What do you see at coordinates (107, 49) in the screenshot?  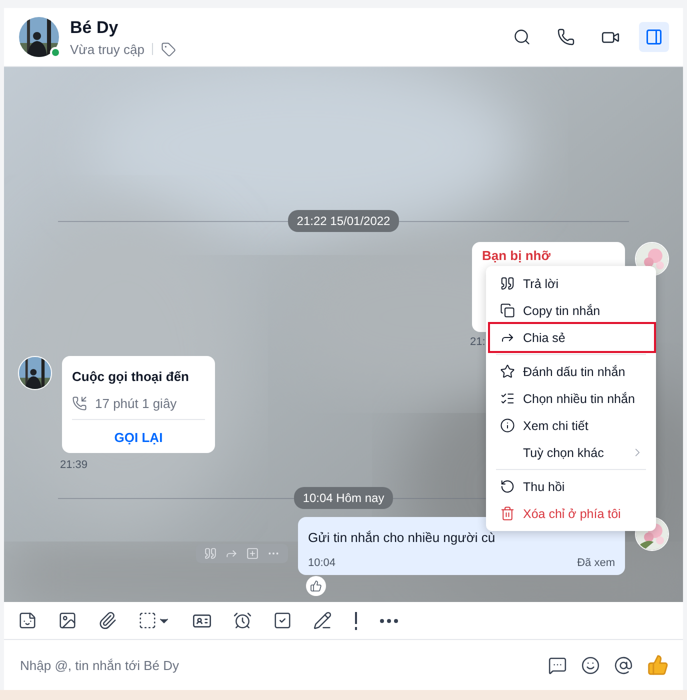 I see `last-seen-status: Vừa truy cập` at bounding box center [107, 49].